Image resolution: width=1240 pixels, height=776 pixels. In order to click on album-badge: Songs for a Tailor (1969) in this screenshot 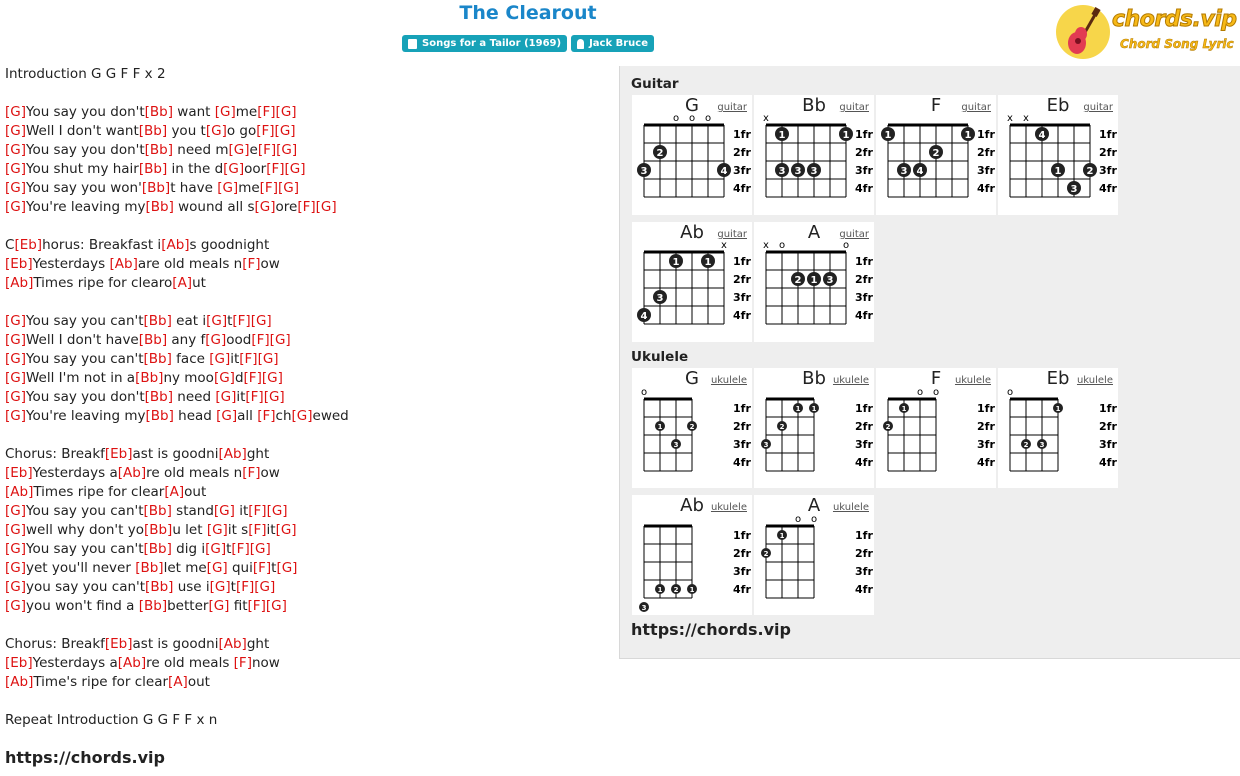, I will do `click(485, 43)`.